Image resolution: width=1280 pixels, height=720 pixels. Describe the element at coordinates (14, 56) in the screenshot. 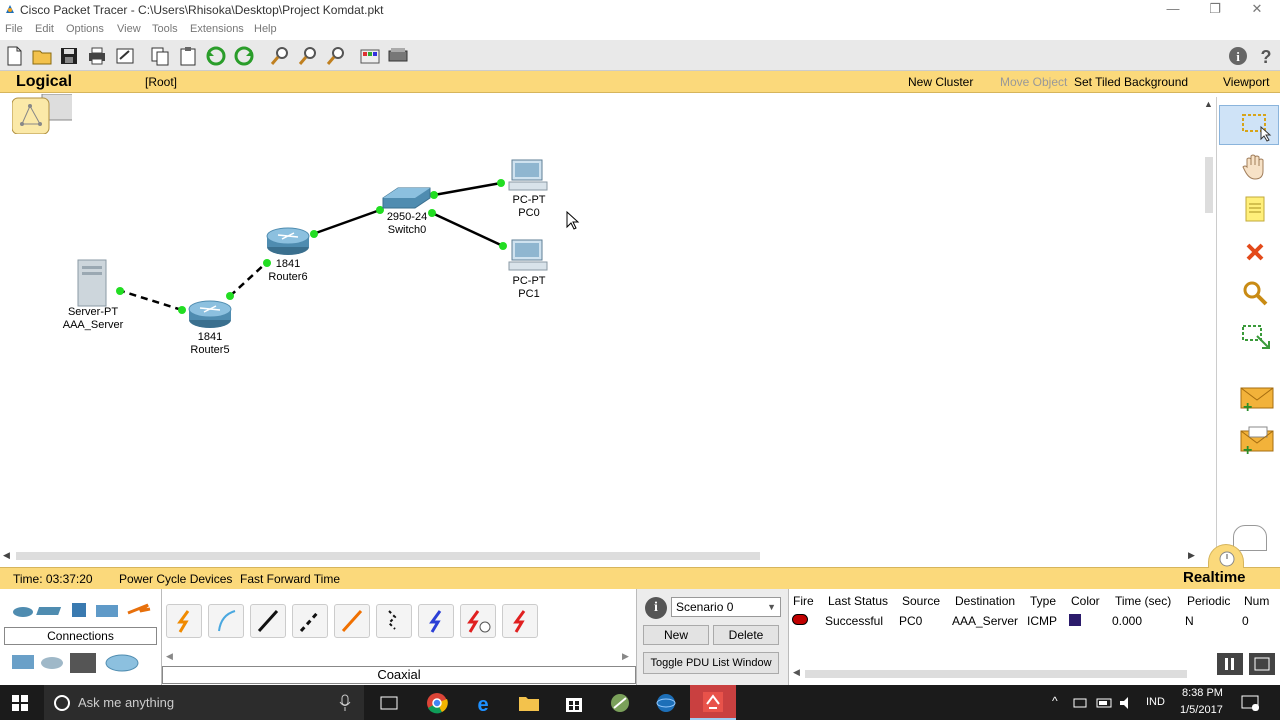

I see `new-file-icon` at that location.